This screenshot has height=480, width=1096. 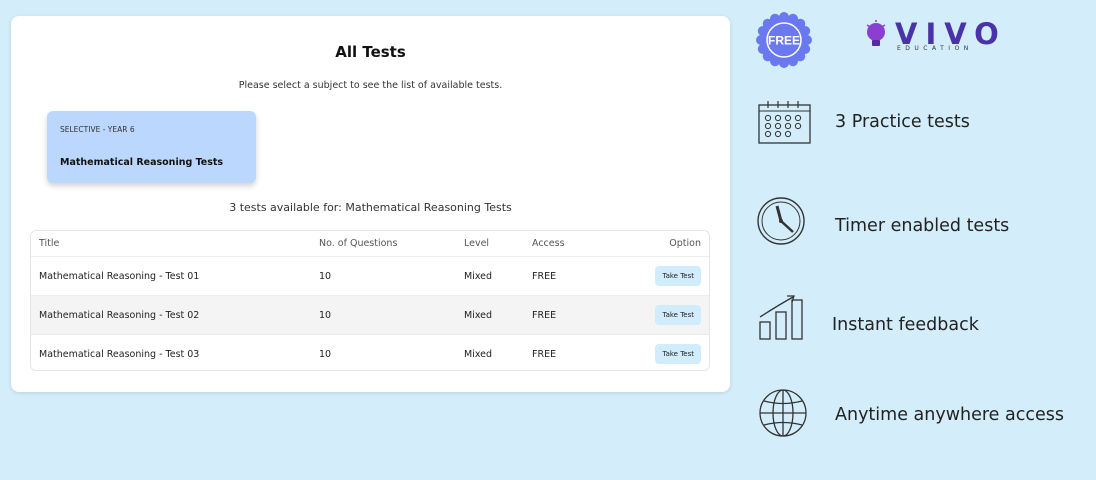 I want to click on feature-practice-tests: 3 Practice tests, so click(x=902, y=122).